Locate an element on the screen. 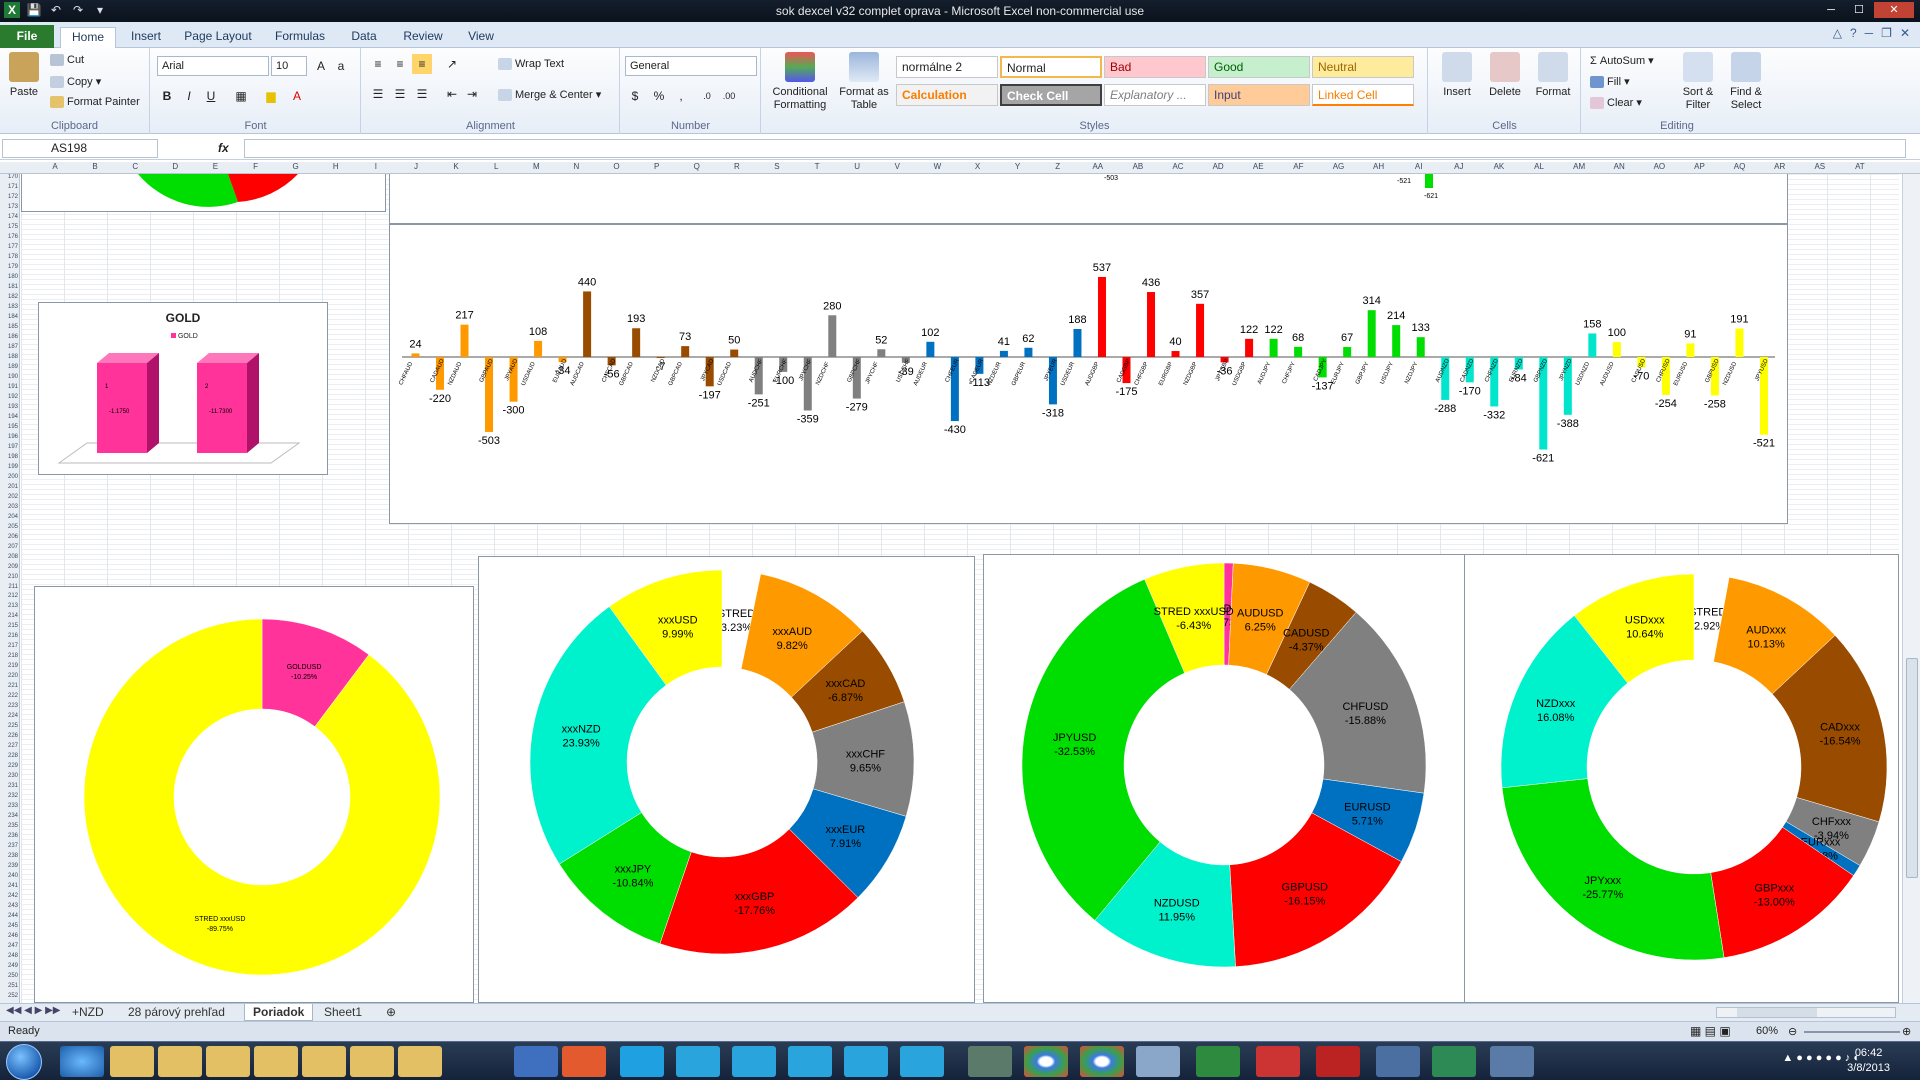 The width and height of the screenshot is (1920, 1080). row-header: 202 is located at coordinates (9, 497).